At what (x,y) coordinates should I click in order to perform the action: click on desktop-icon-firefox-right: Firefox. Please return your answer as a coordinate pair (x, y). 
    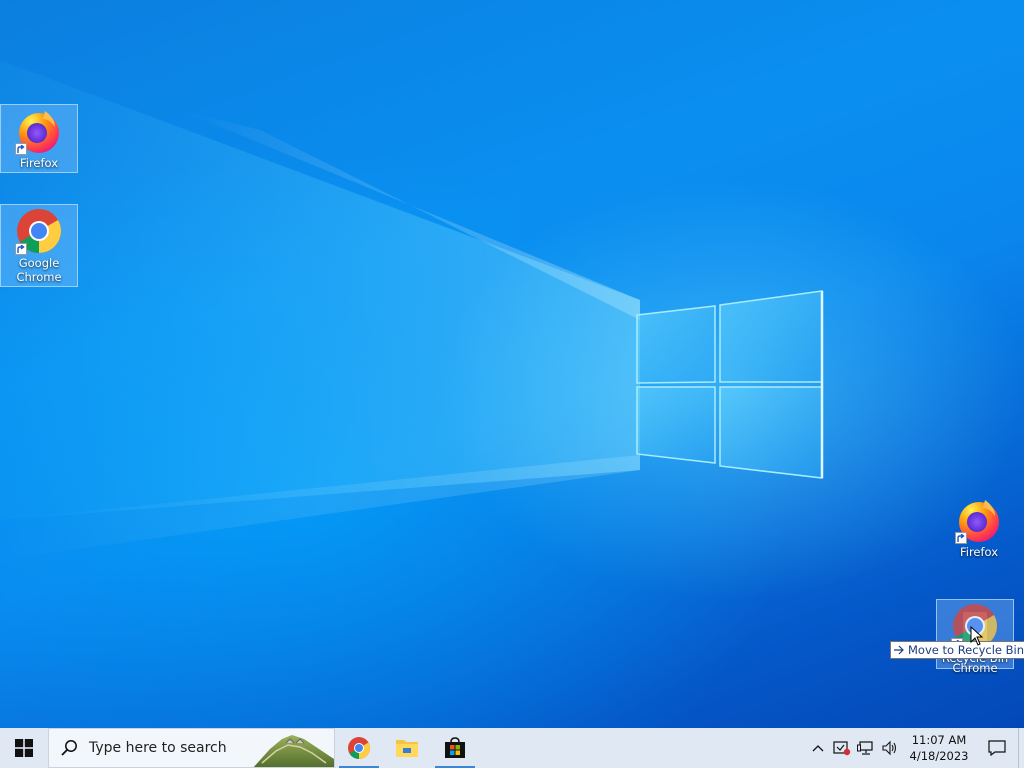
    Looking at the image, I should click on (979, 528).